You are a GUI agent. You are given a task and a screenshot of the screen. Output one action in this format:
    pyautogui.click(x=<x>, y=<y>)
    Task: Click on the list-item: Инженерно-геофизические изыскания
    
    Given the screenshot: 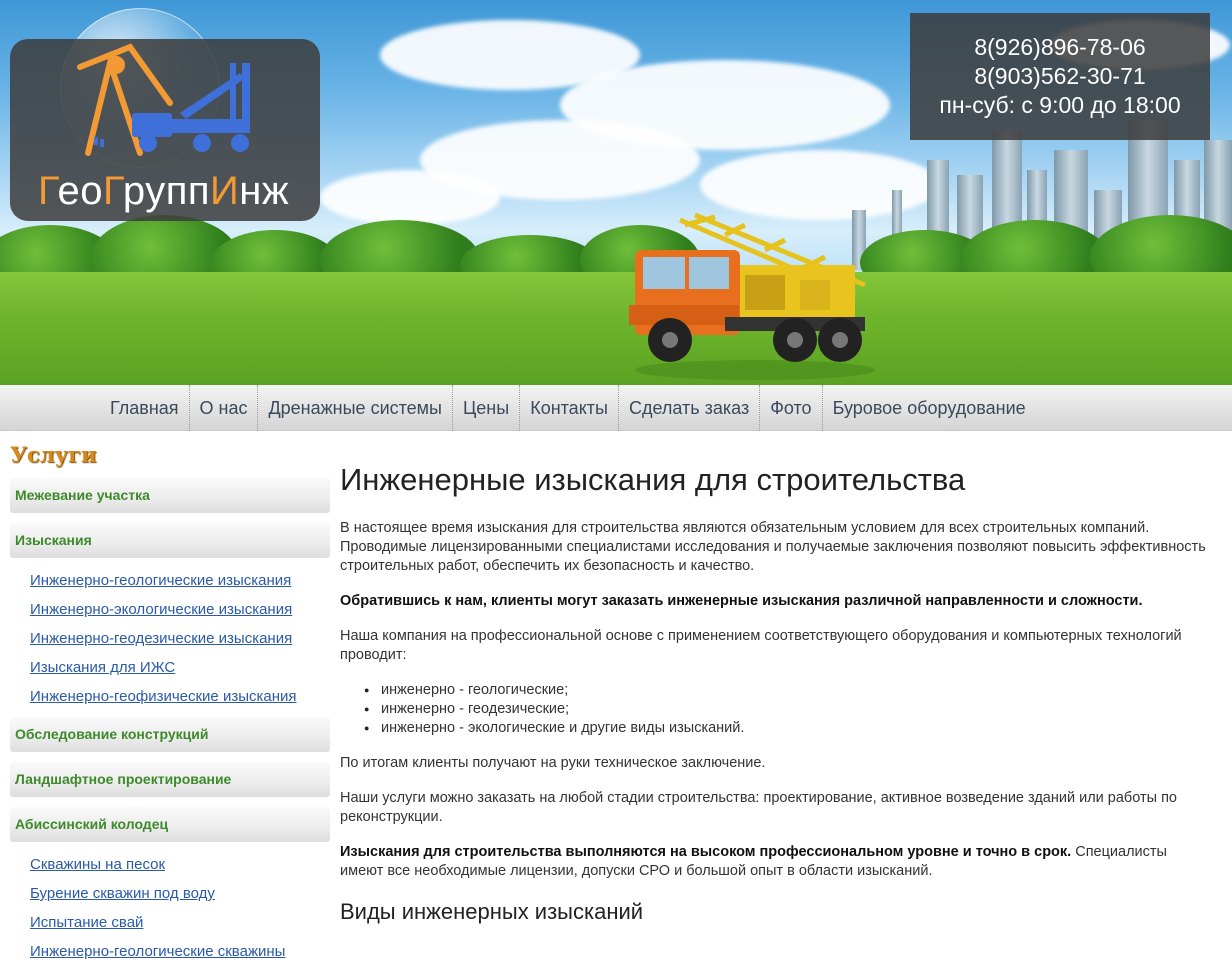 What is the action you would take?
    pyautogui.click(x=170, y=696)
    